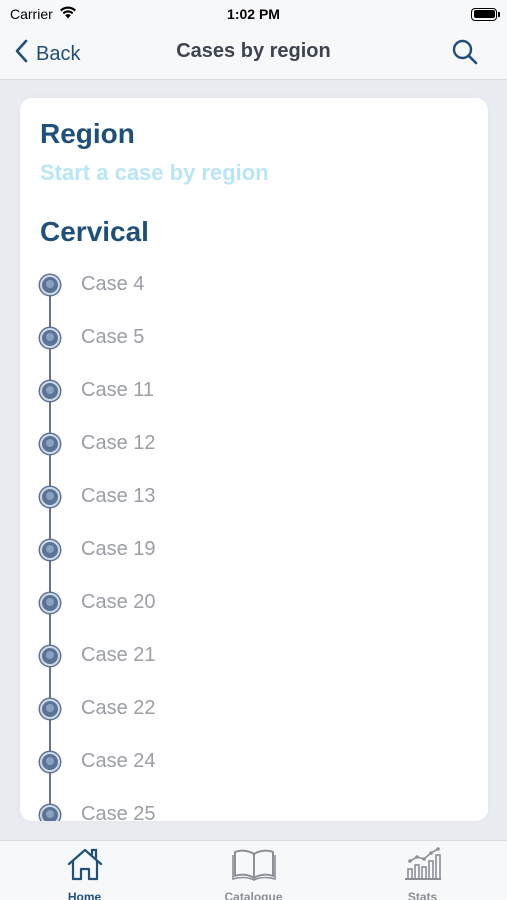 This screenshot has height=900, width=507. I want to click on tab-catalogue-label: Catalogue, so click(253, 895).